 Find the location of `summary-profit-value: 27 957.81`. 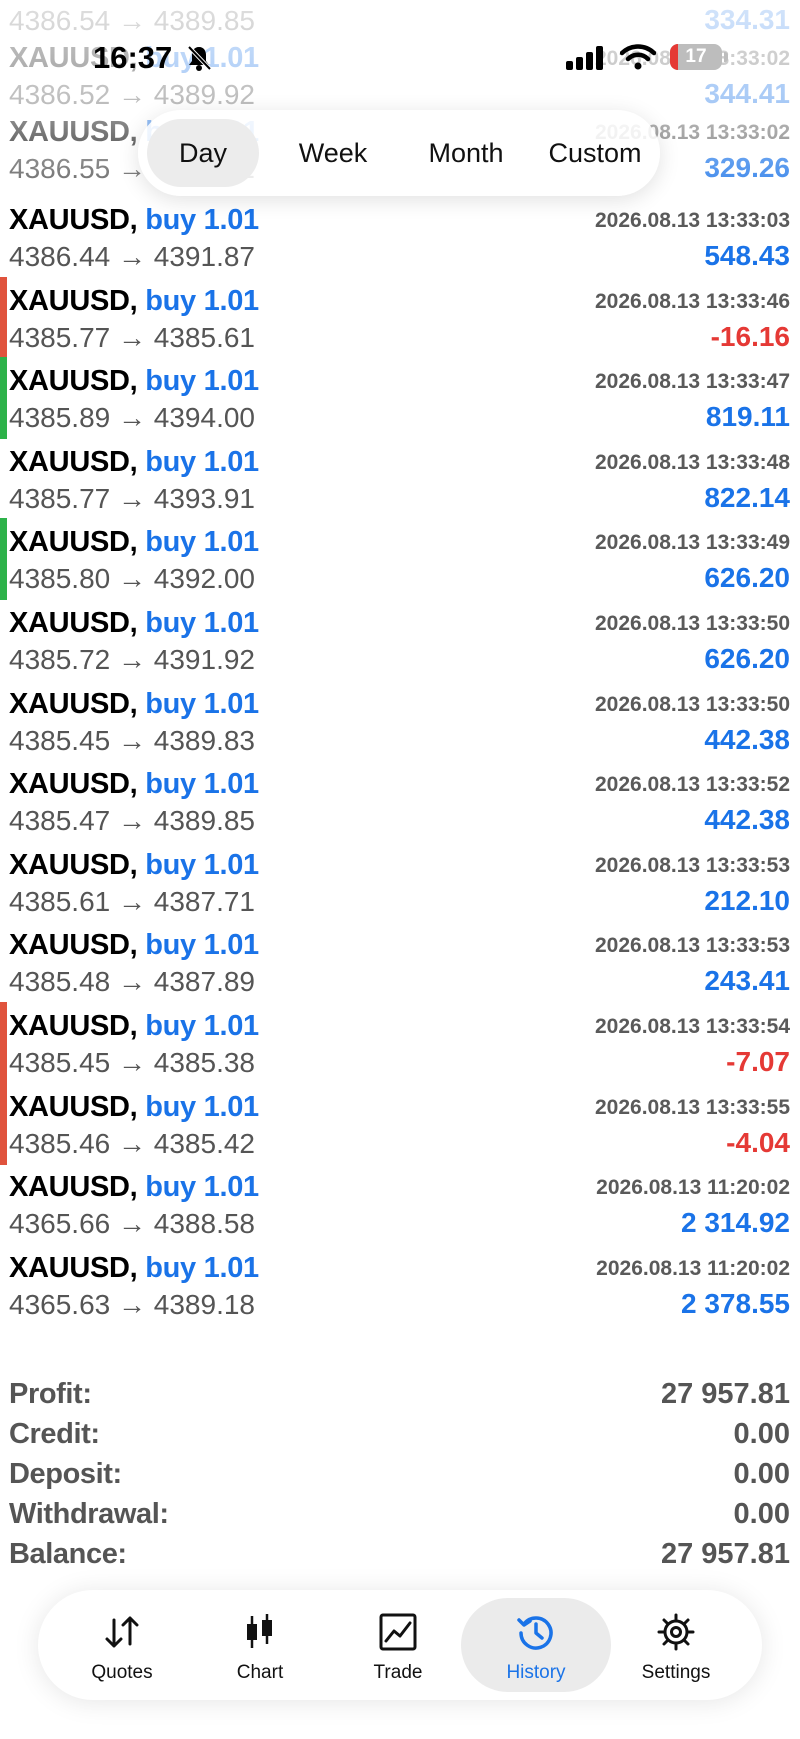

summary-profit-value: 27 957.81 is located at coordinates (725, 1394).